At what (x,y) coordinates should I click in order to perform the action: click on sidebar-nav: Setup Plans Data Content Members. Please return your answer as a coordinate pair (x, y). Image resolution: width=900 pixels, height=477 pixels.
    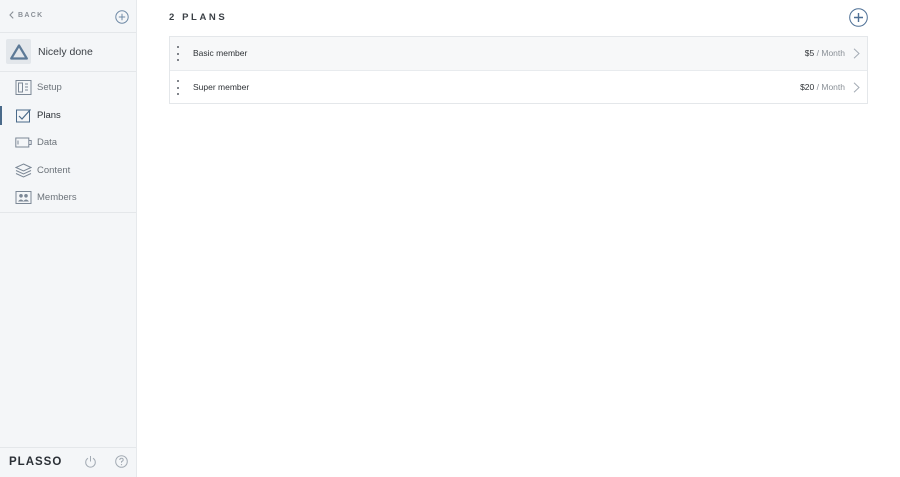
    Looking at the image, I should click on (68, 142).